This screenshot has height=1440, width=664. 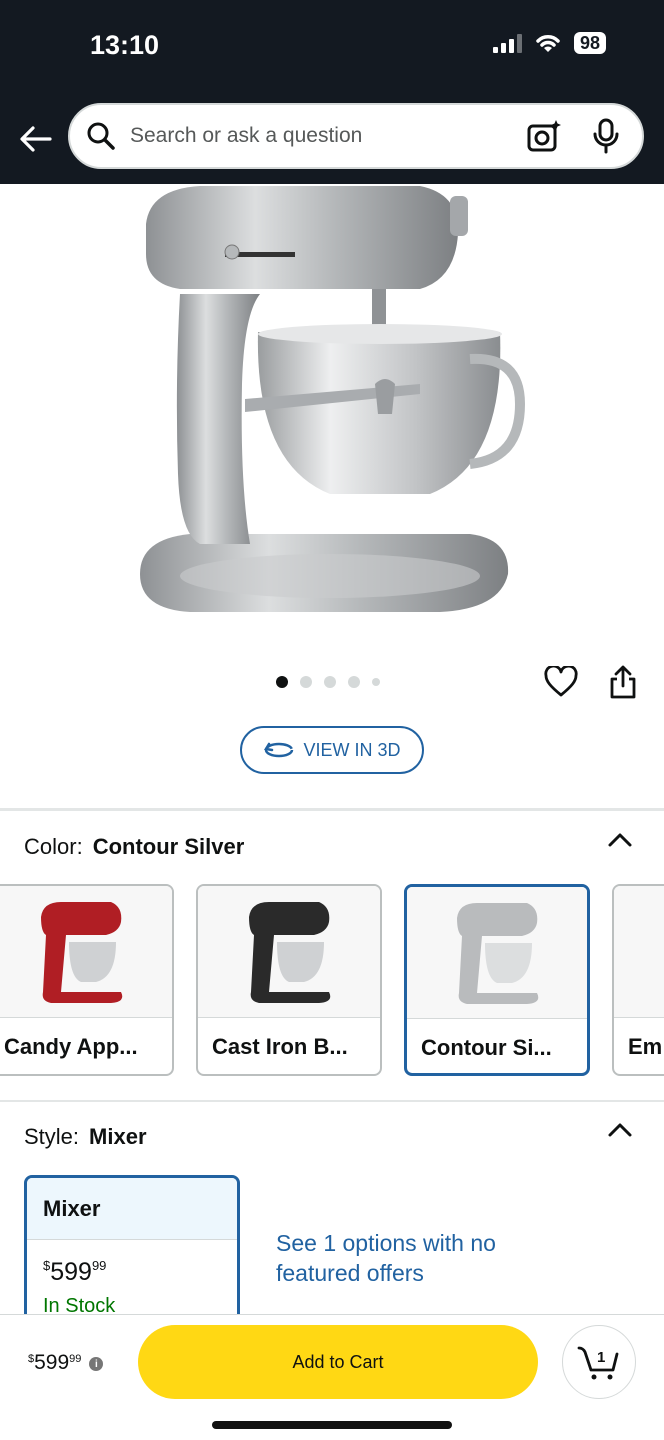 I want to click on cart-button: 1, so click(x=599, y=1362).